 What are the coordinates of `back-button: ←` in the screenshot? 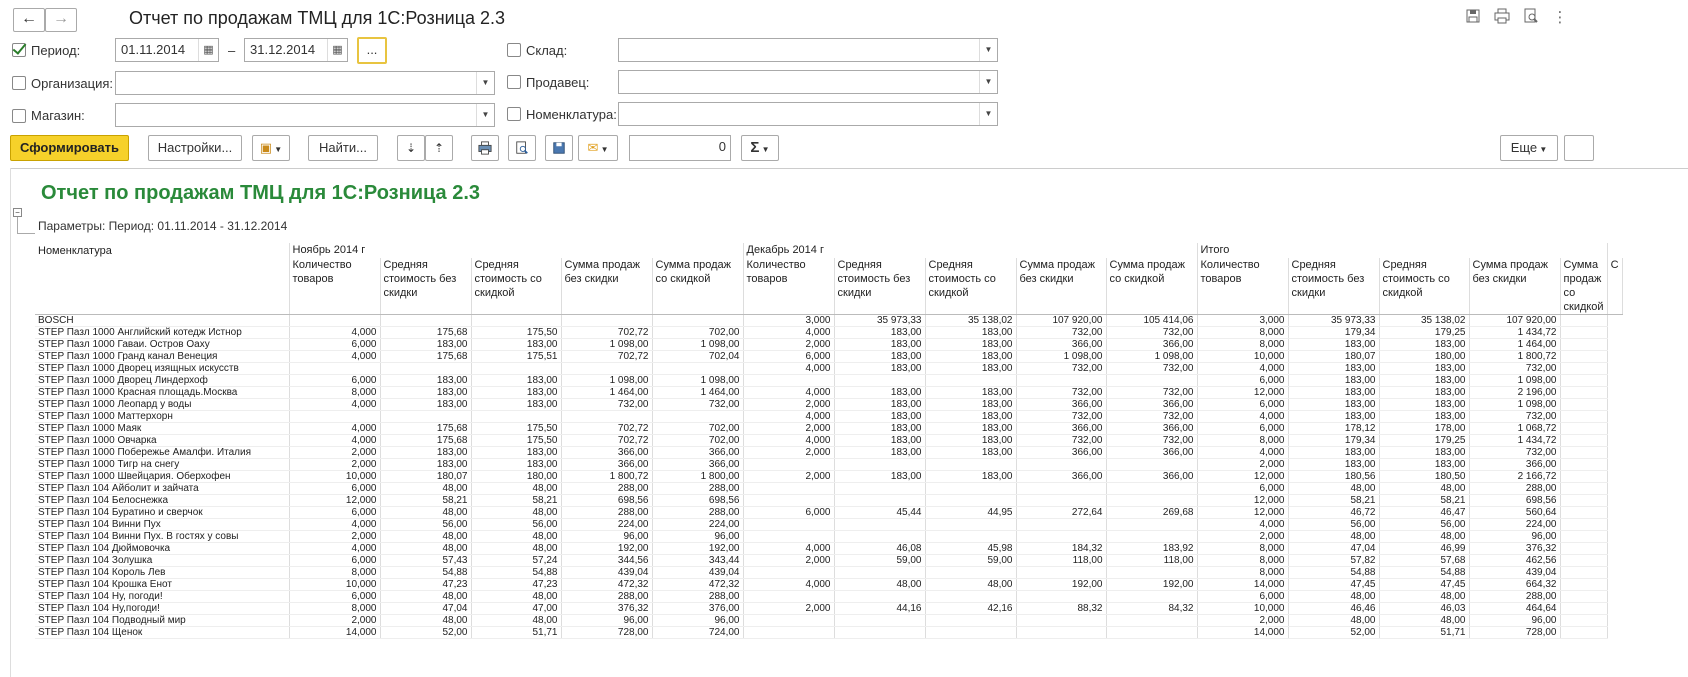 It's located at (29, 20).